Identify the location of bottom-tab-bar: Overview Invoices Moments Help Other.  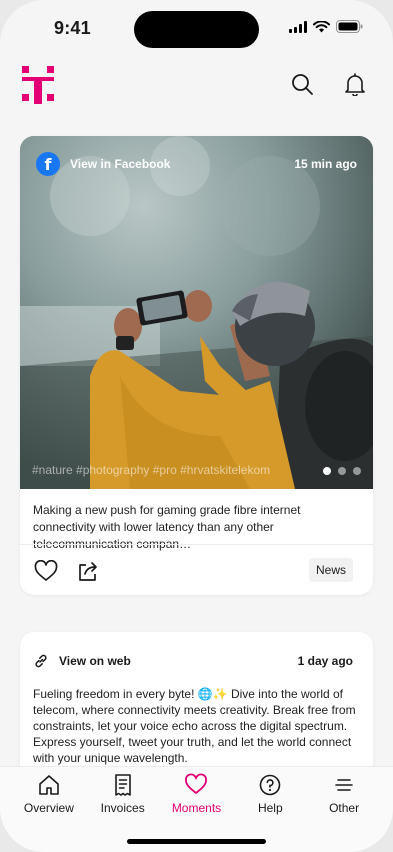
(196, 809).